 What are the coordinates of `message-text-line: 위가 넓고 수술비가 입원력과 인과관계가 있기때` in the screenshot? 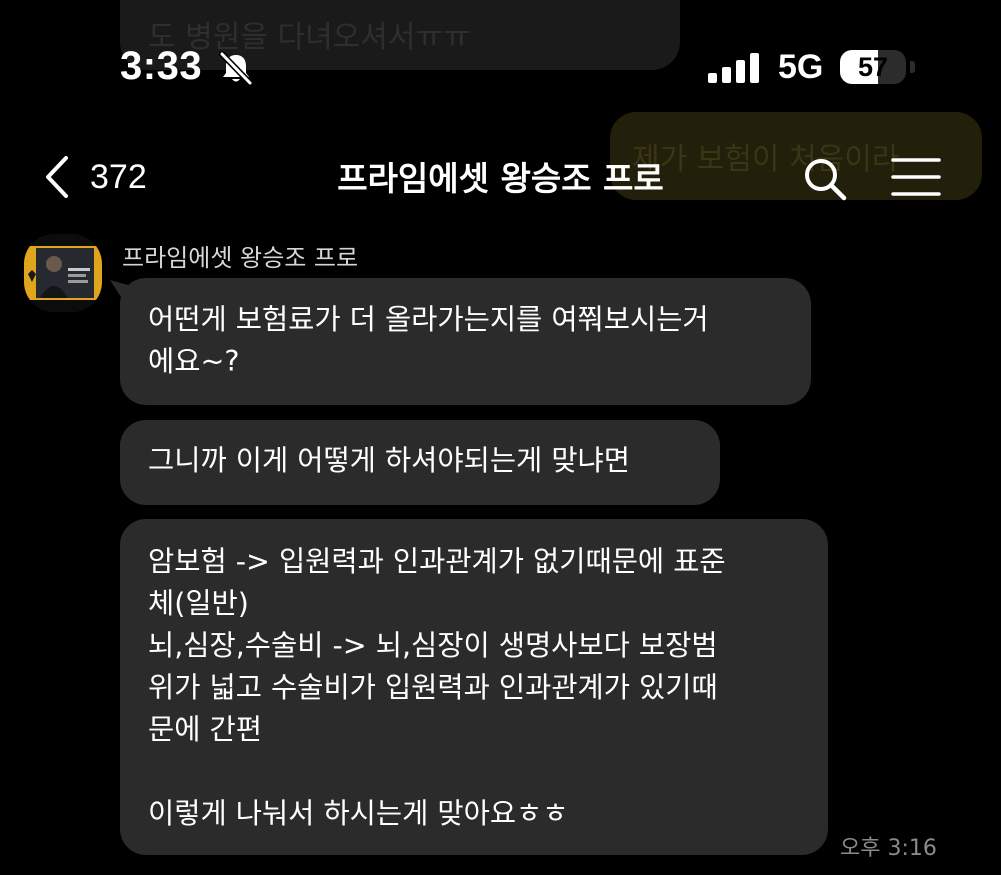 It's located at (433, 687).